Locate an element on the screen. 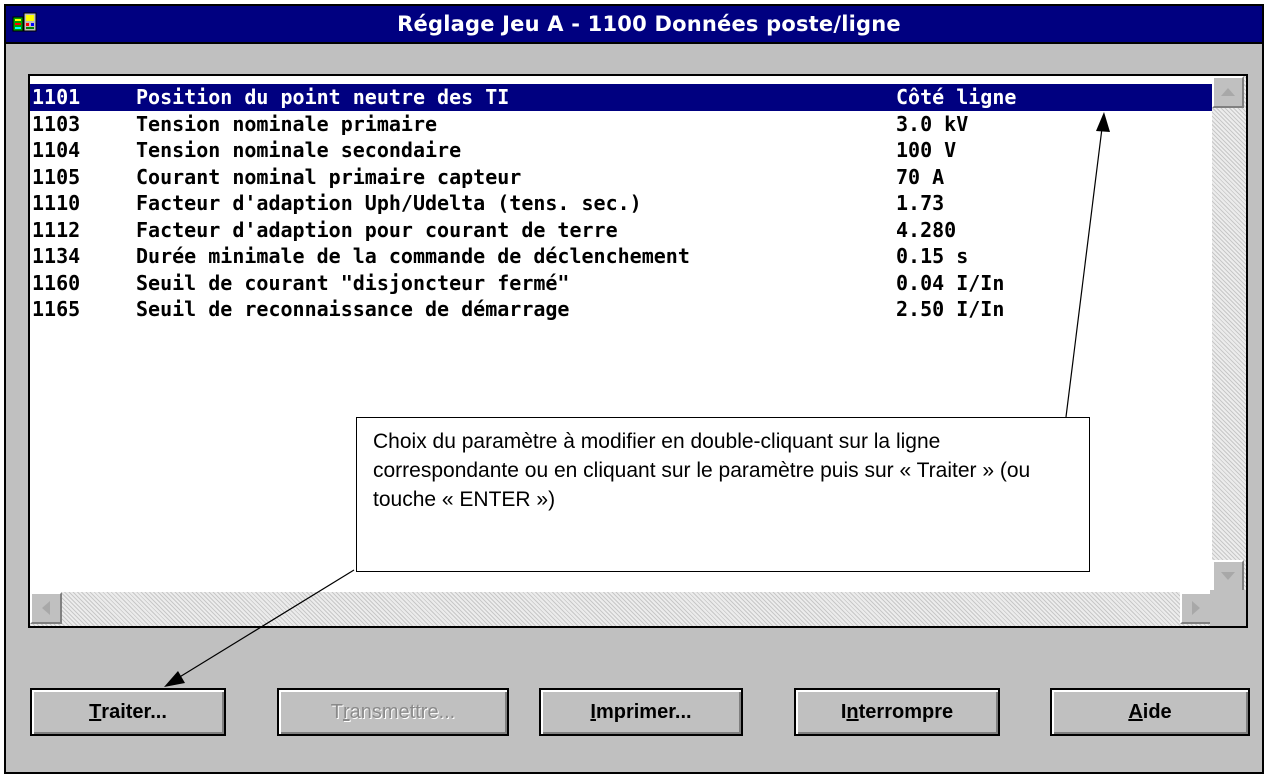 The height and width of the screenshot is (778, 1269). parameter-code: 1101 is located at coordinates (56, 97).